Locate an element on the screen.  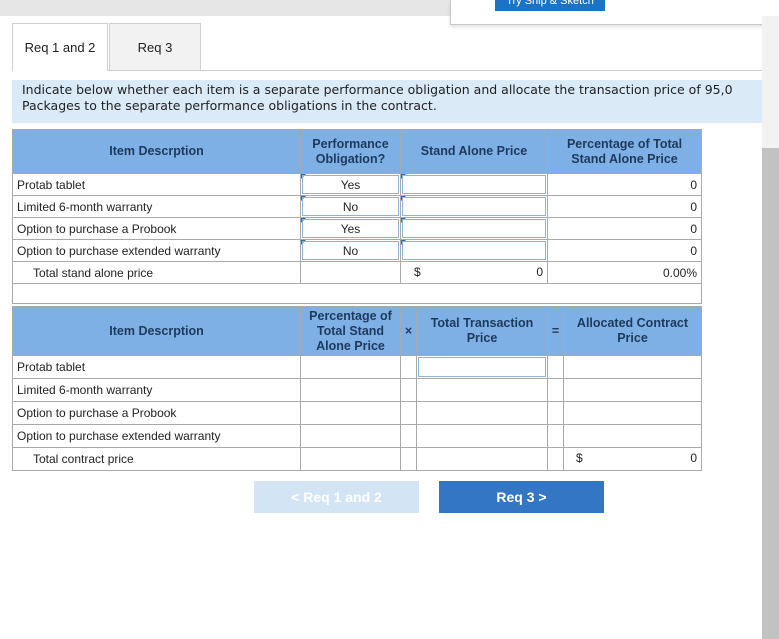
table-row: Option to purchase a Probook is located at coordinates (357, 413).